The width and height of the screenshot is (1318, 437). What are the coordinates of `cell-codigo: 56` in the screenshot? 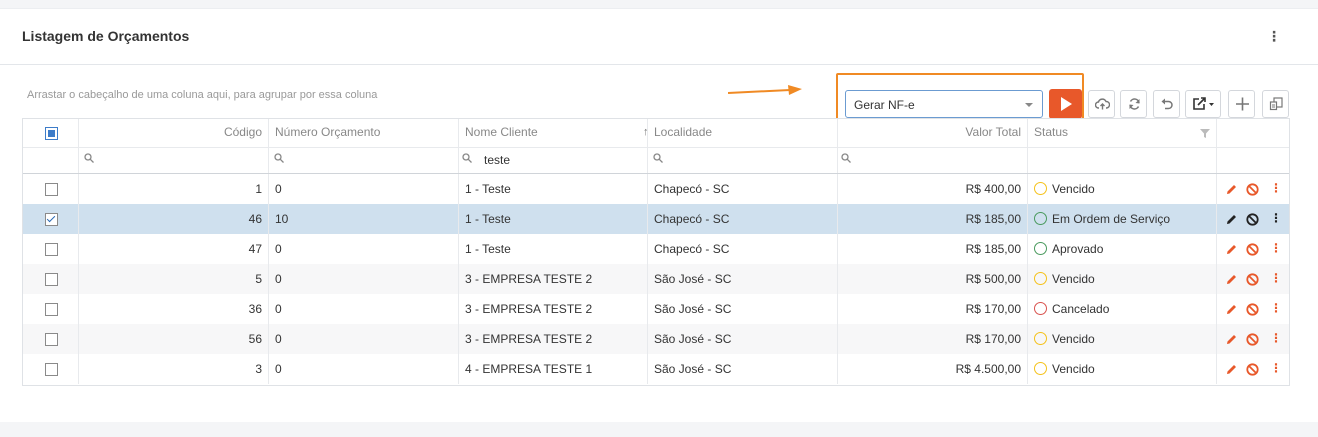 It's located at (174, 339).